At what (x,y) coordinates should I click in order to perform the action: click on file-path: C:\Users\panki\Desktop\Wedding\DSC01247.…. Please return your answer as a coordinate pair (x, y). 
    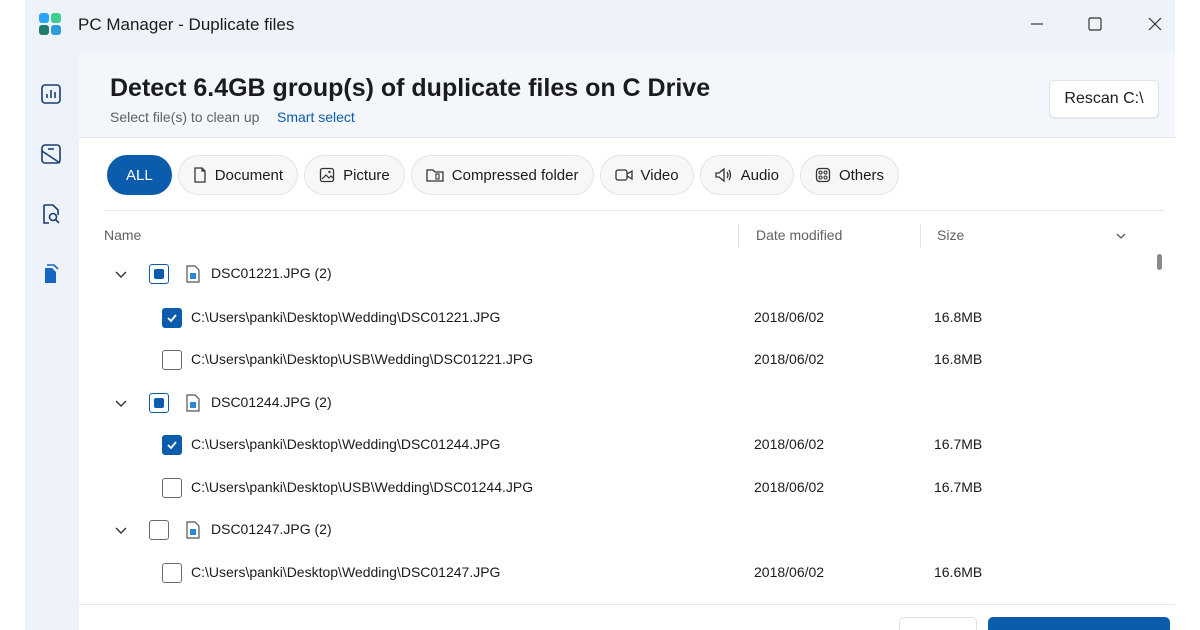
    Looking at the image, I should click on (346, 572).